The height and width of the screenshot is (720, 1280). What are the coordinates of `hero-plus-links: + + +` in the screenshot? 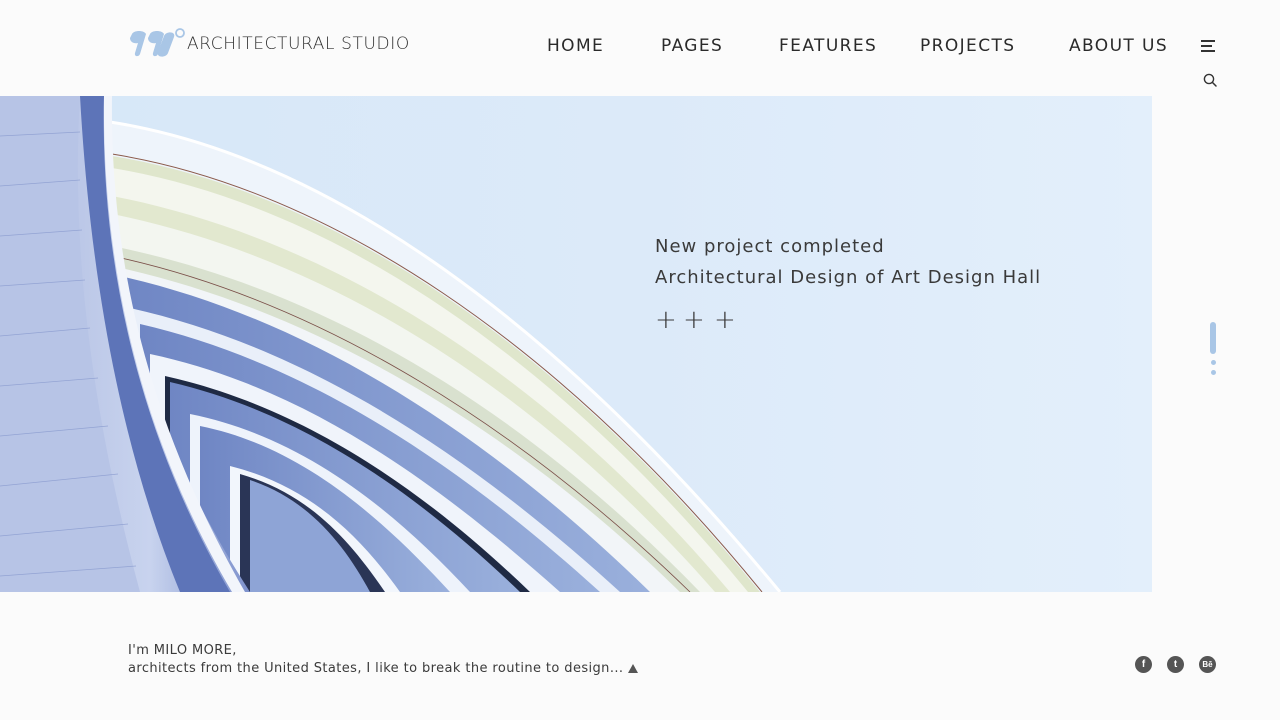 It's located at (695, 320).